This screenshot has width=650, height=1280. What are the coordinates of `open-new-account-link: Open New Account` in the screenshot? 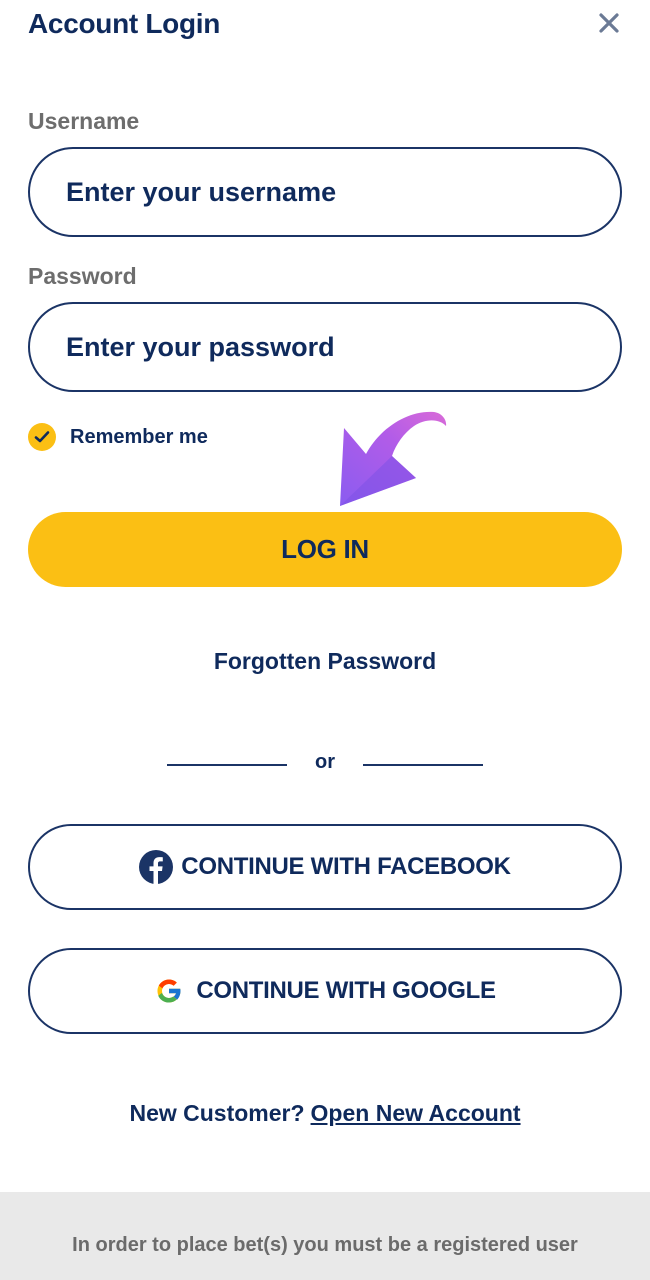 It's located at (416, 1113).